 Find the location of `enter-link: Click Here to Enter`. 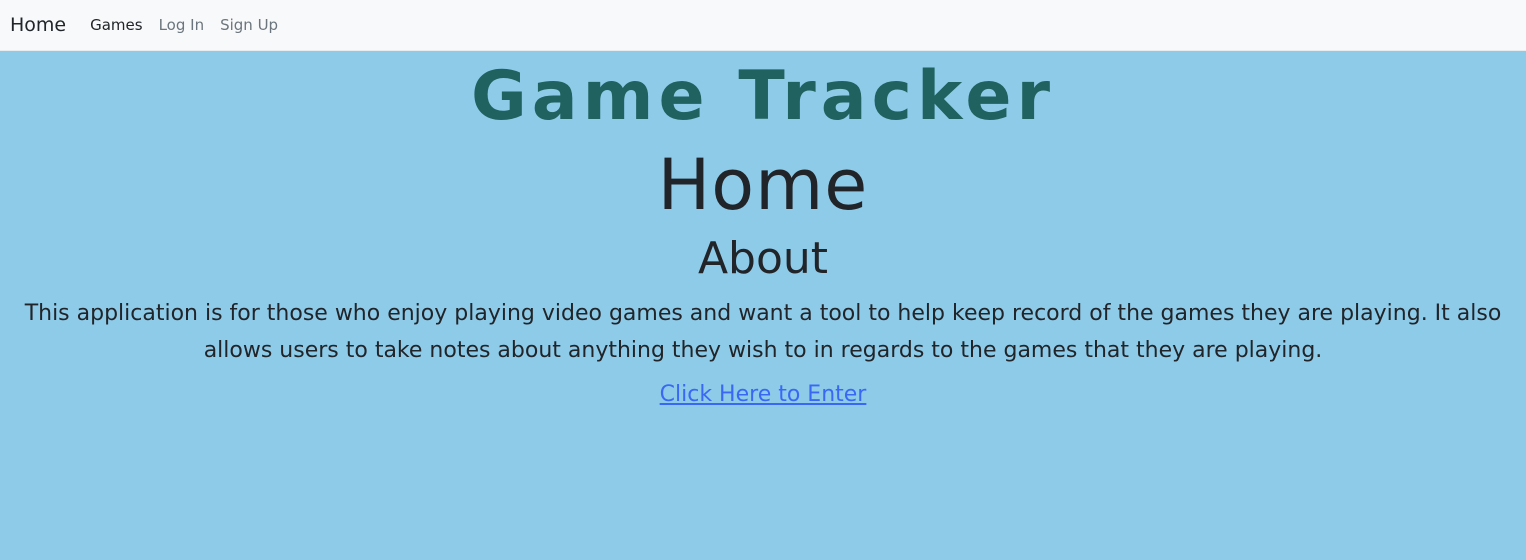

enter-link: Click Here to Enter is located at coordinates (763, 394).